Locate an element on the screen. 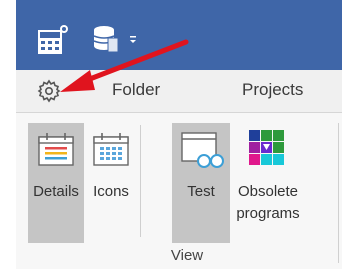  test-button: Test is located at coordinates (201, 183).